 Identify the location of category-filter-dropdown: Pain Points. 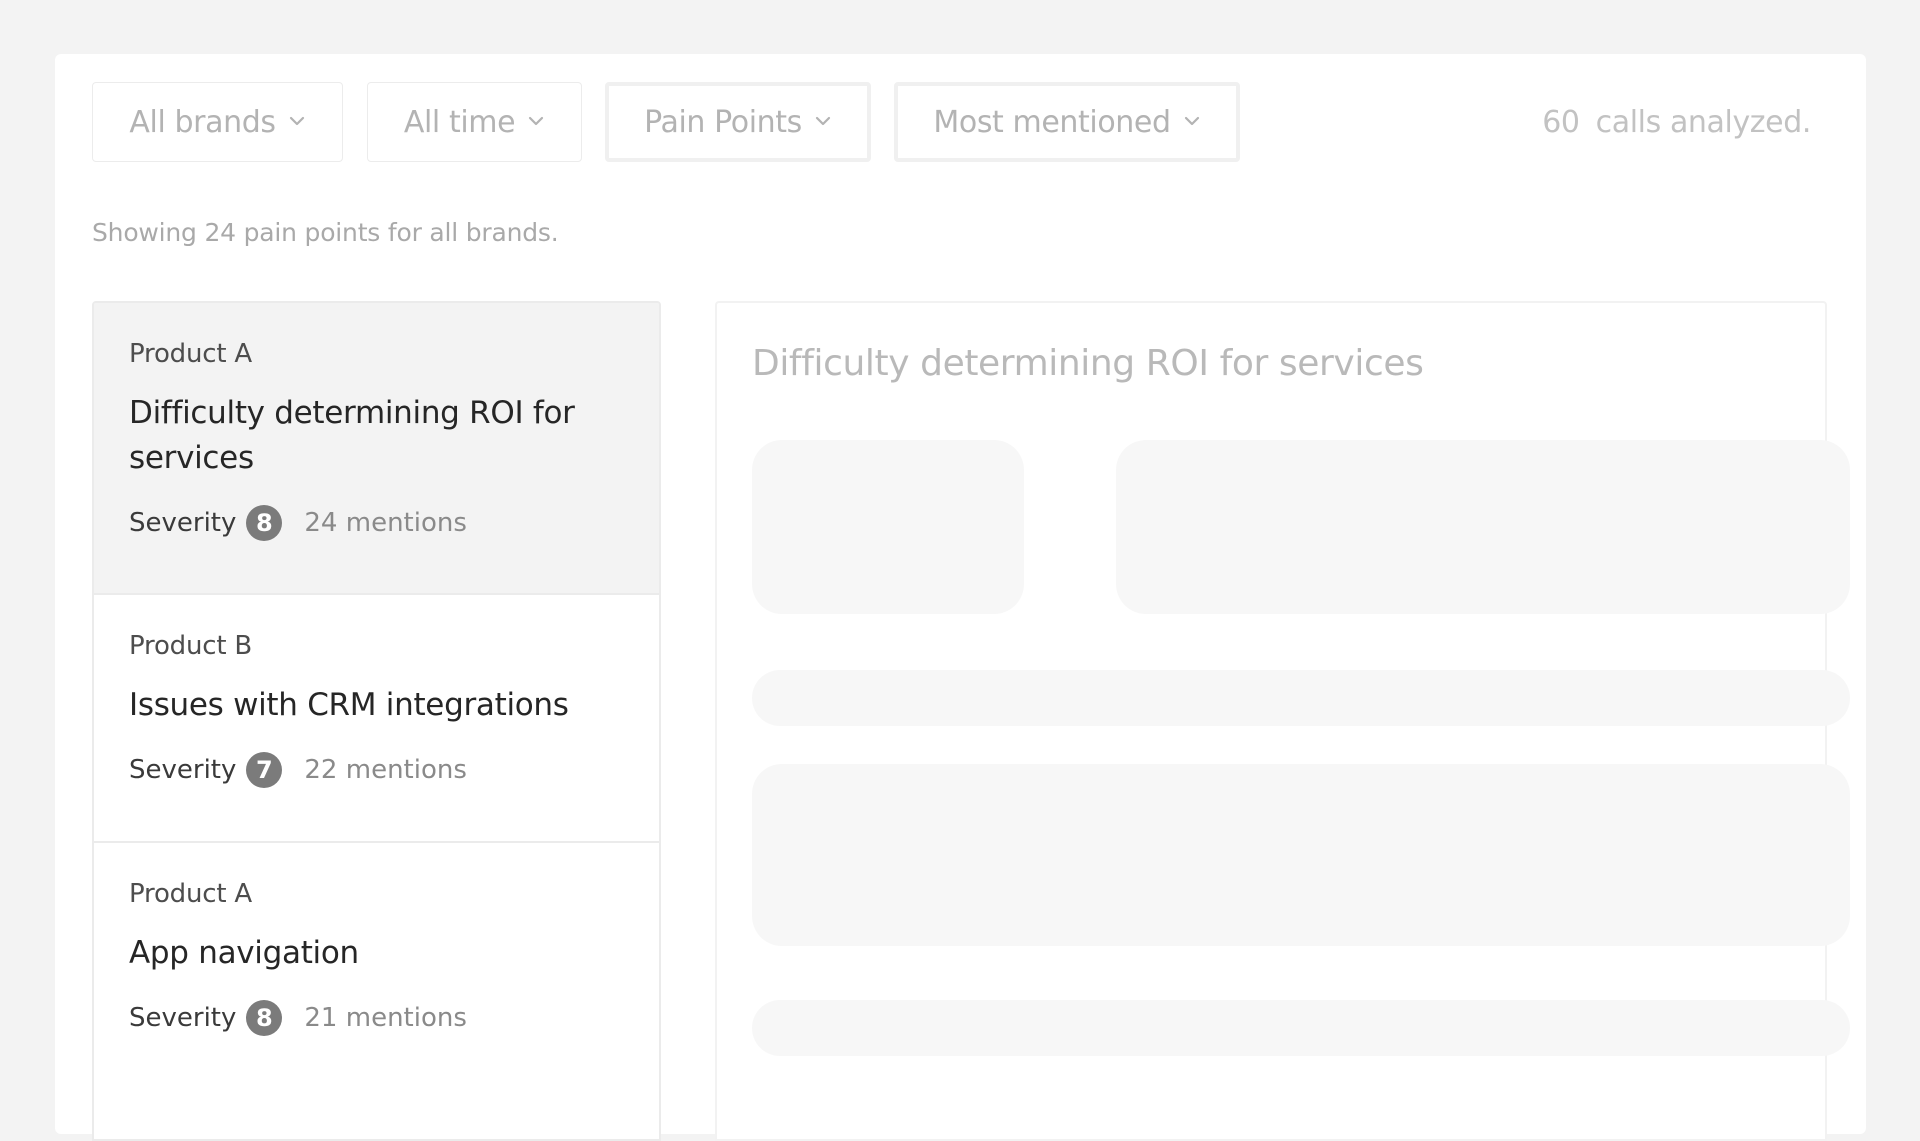
(738, 122).